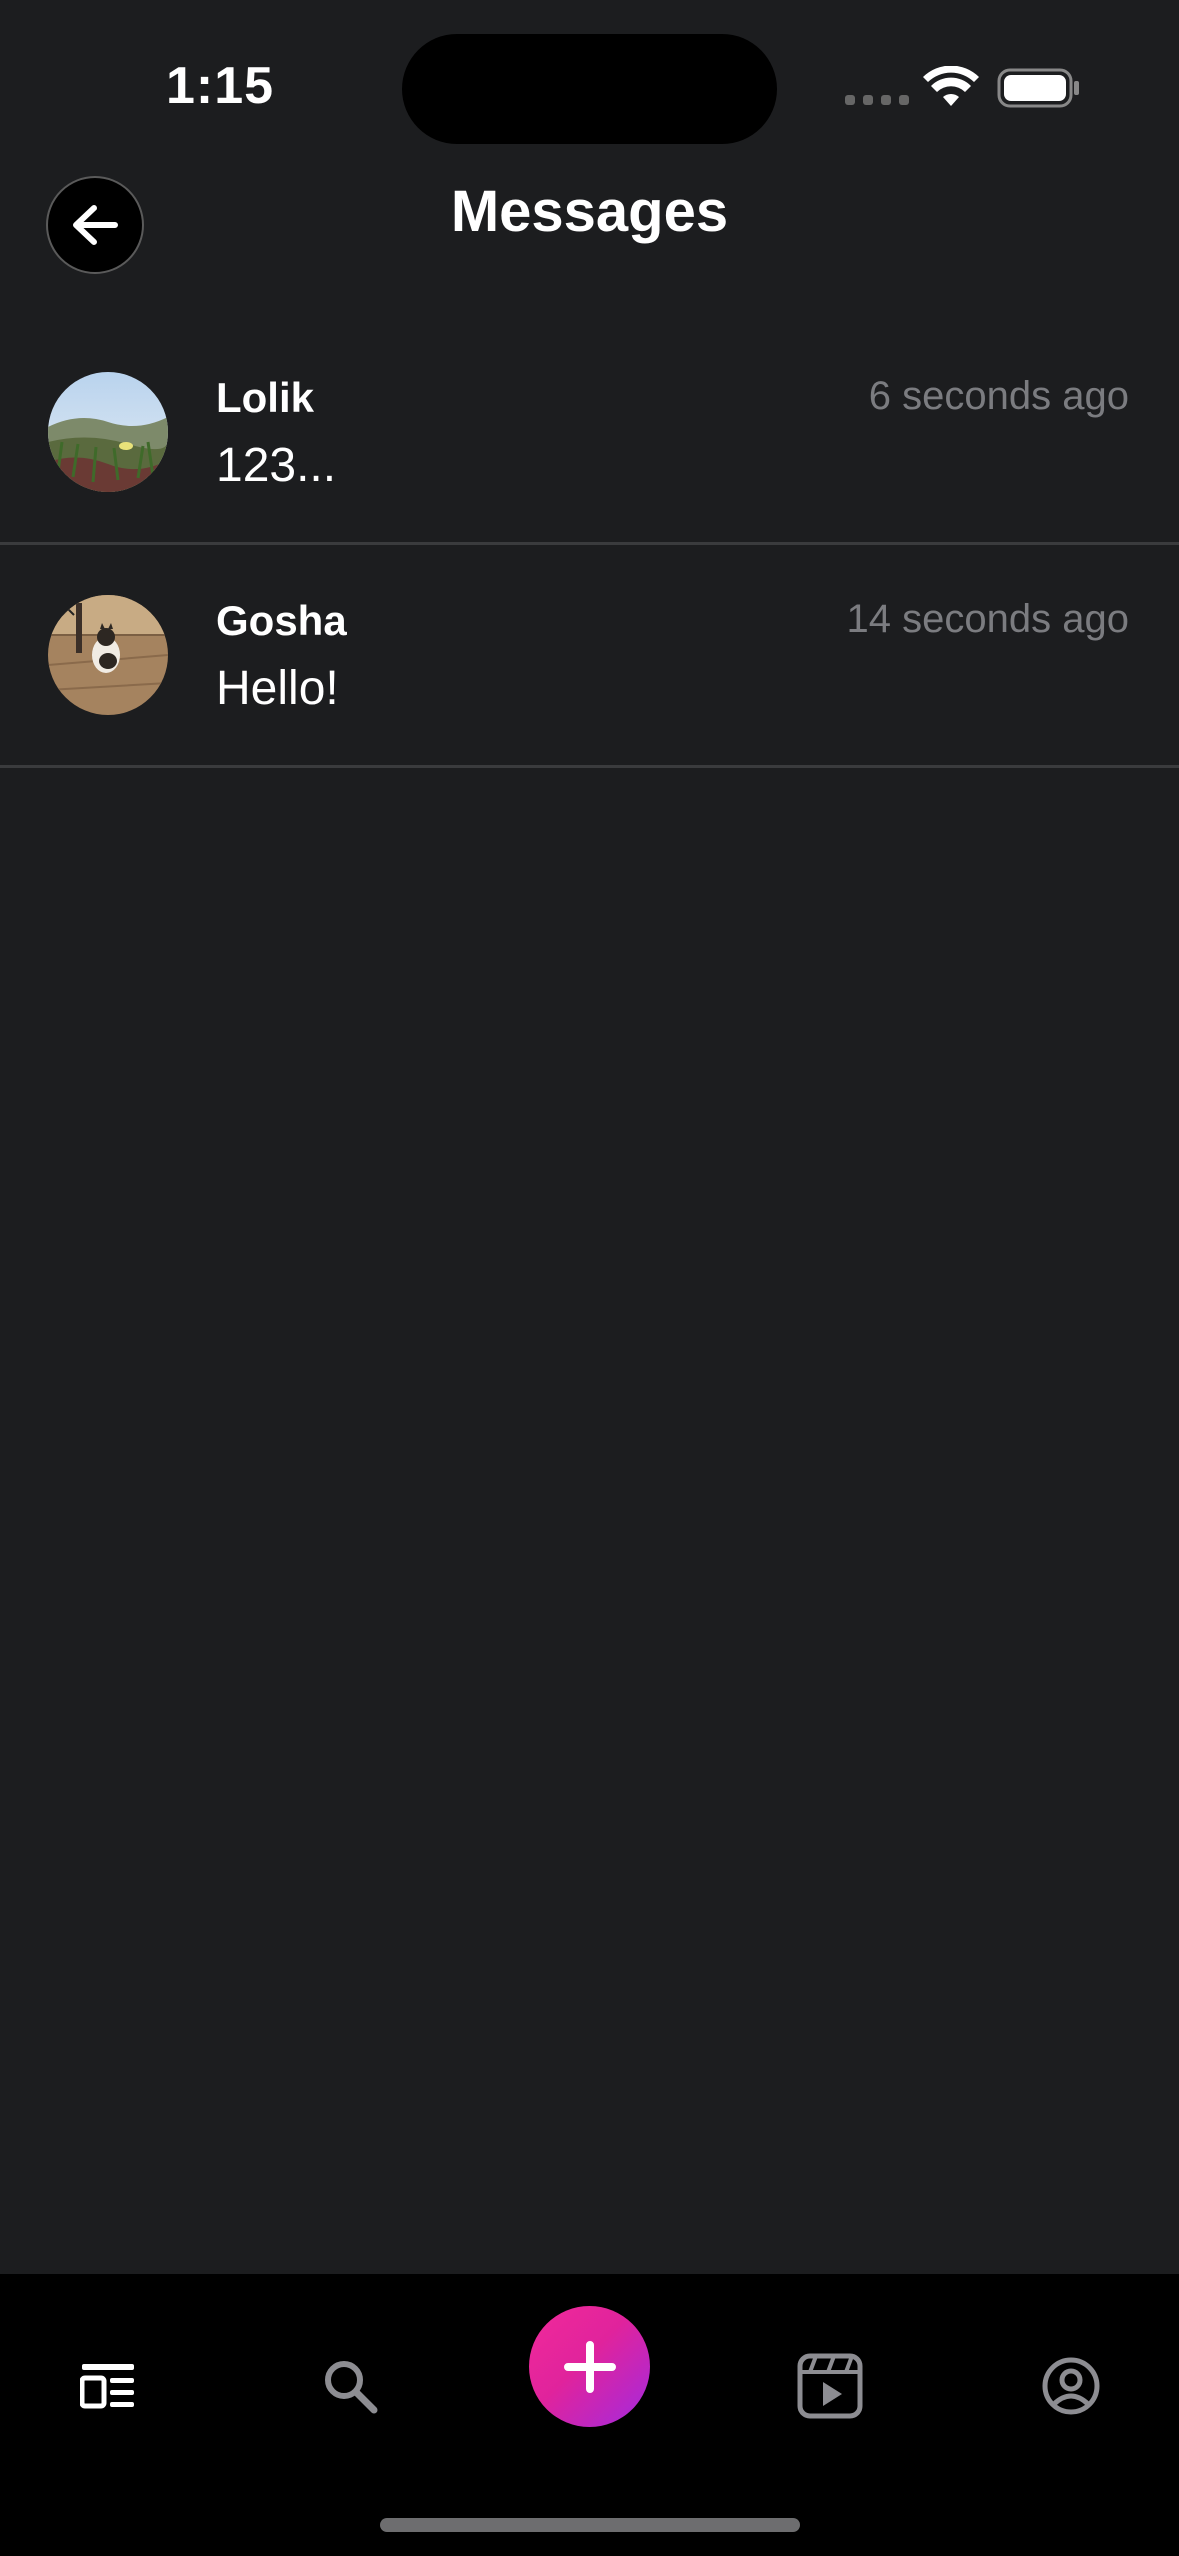 The height and width of the screenshot is (2556, 1179). I want to click on create-post-button, so click(589, 2366).